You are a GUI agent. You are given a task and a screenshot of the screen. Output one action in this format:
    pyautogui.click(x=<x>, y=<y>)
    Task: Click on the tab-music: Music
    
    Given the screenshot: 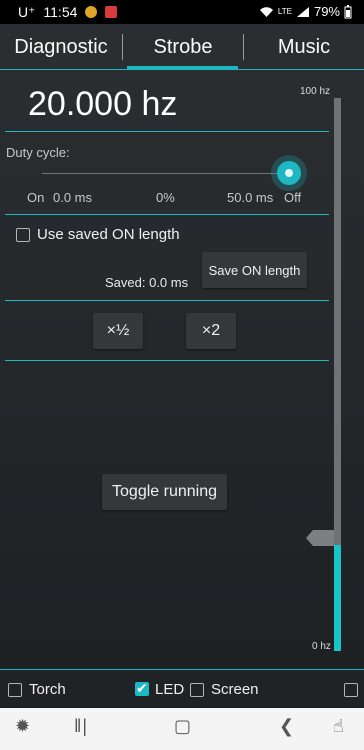 What is the action you would take?
    pyautogui.click(x=304, y=47)
    